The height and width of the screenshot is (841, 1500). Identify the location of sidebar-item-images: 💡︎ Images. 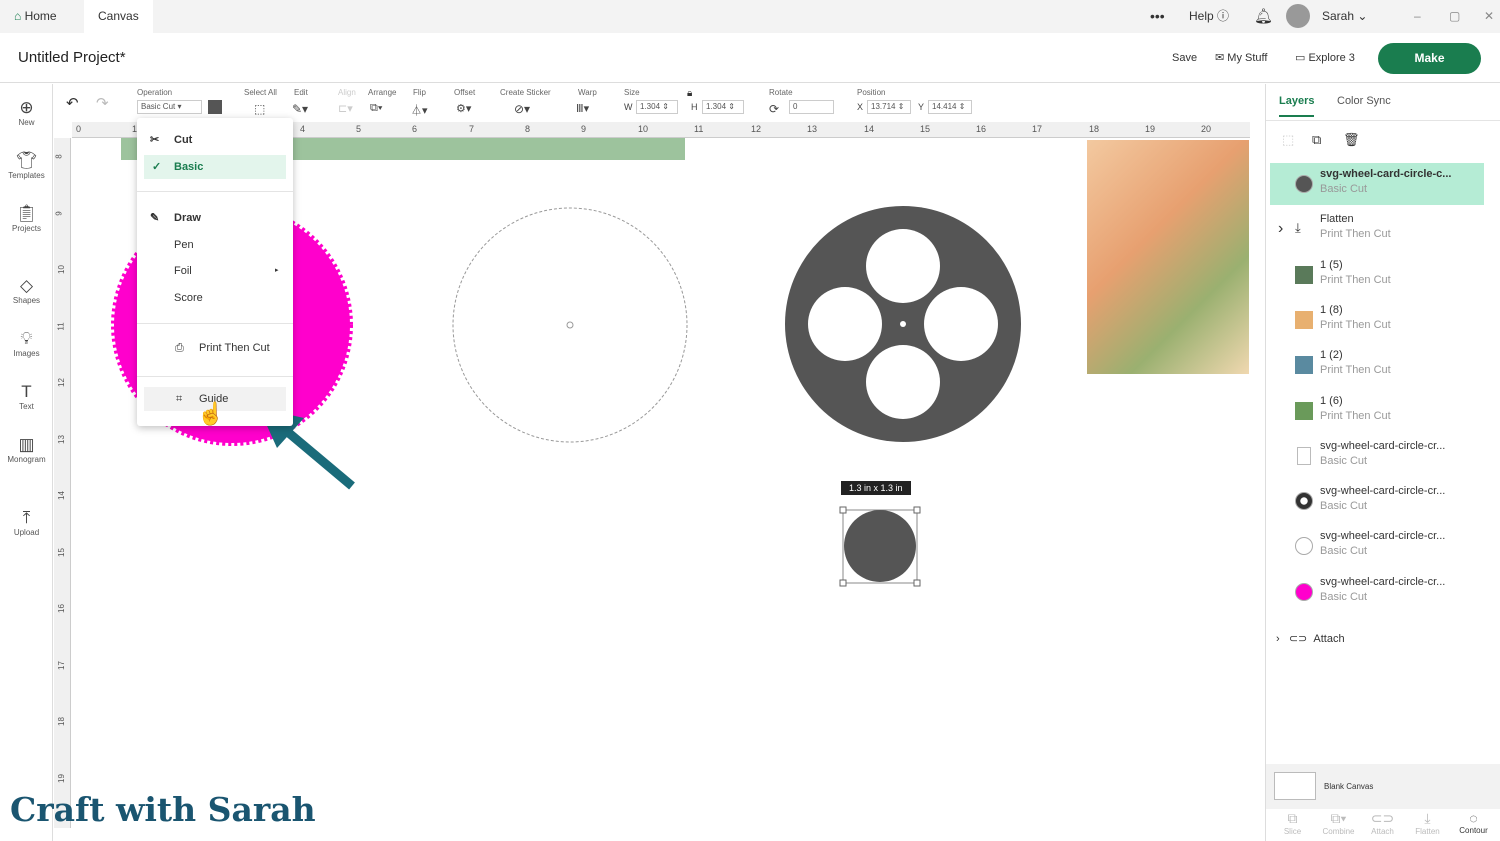
(26, 343).